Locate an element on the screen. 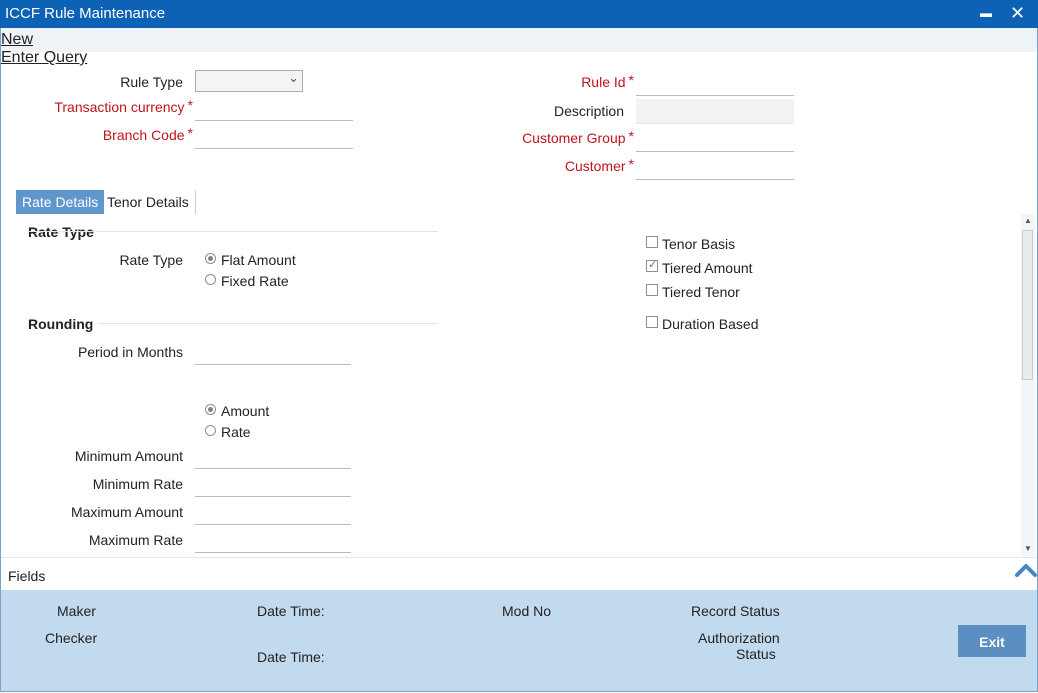 Image resolution: width=1038 pixels, height=693 pixels. minimum-amount-label: Minimum Amount is located at coordinates (128, 456).